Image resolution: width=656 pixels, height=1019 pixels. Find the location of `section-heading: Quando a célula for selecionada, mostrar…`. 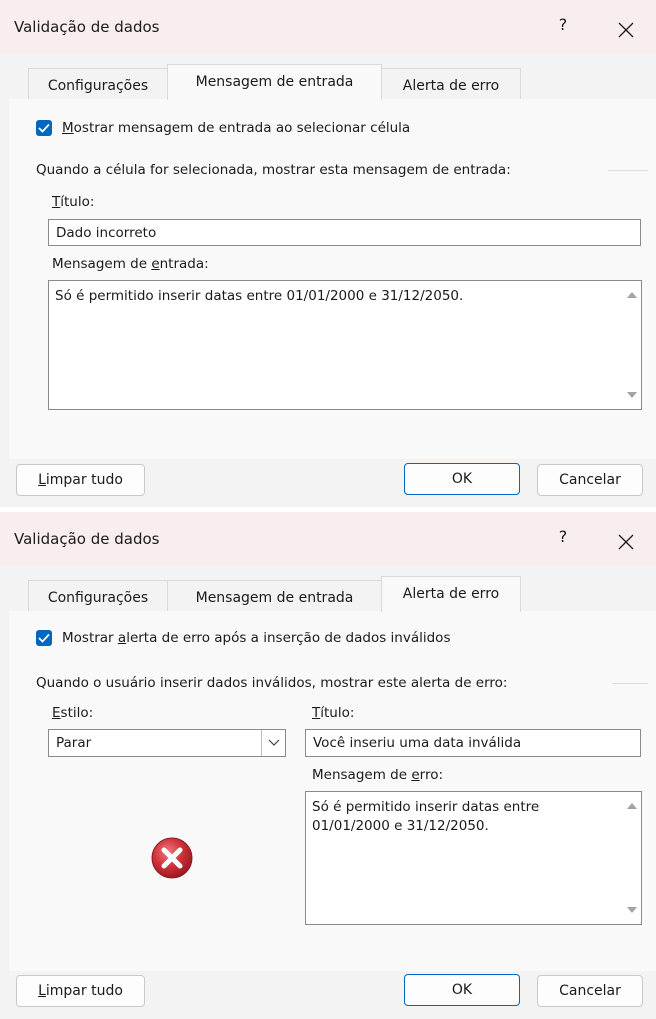

section-heading: Quando a célula for selecionada, mostrar… is located at coordinates (273, 170).